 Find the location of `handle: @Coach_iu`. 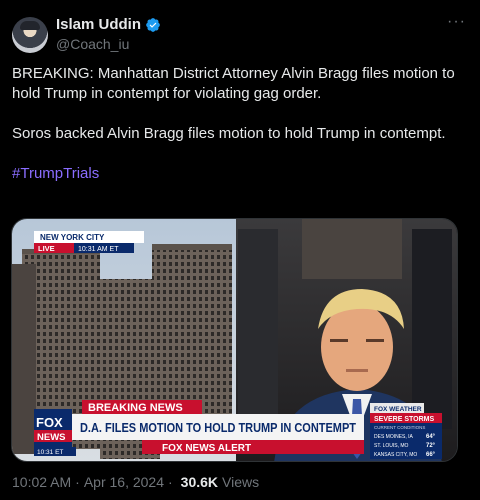

handle: @Coach_iu is located at coordinates (92, 44).